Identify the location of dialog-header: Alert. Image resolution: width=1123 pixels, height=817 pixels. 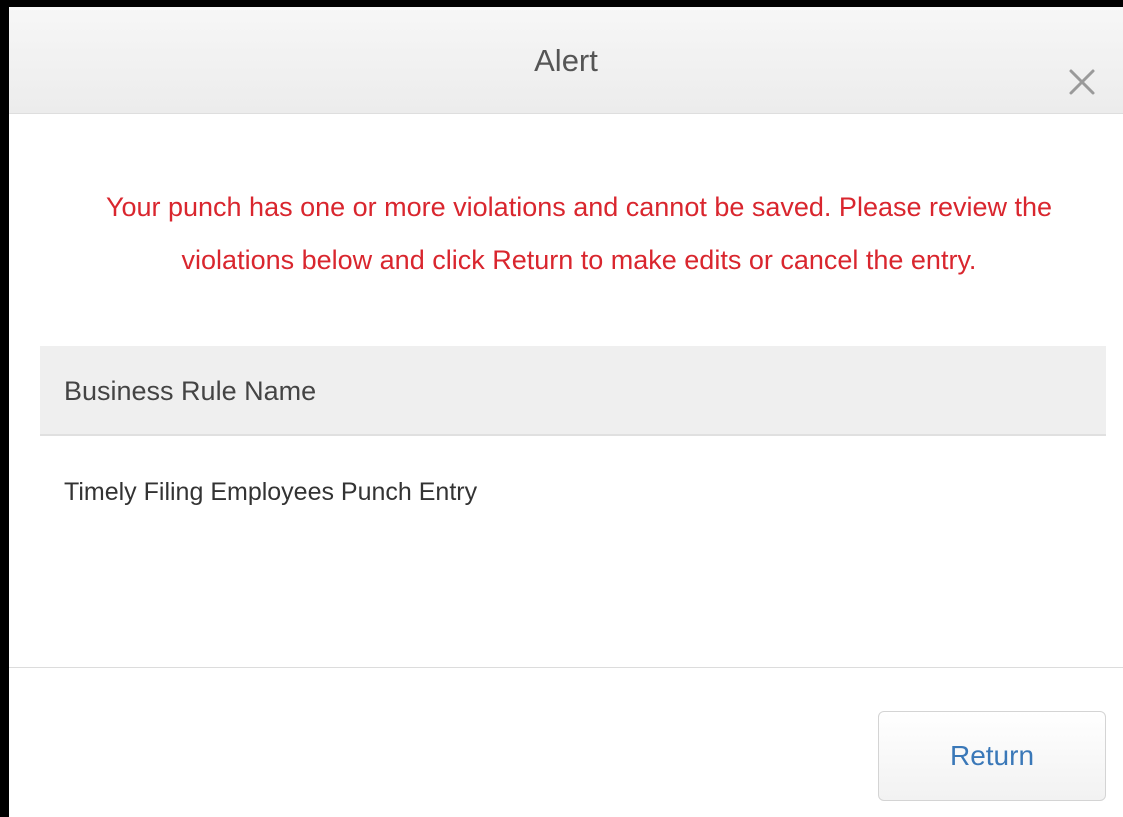
(566, 60).